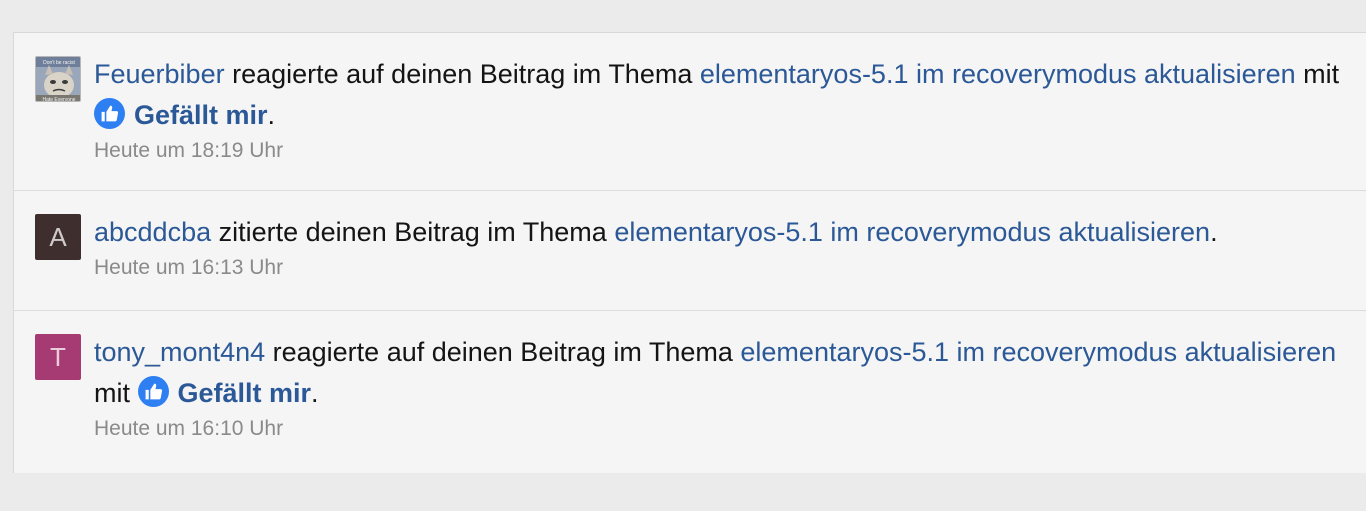 Image resolution: width=1366 pixels, height=511 pixels. What do you see at coordinates (413, 232) in the screenshot?
I see `notification-action-text: zitierte deinen Beitrag im Thema` at bounding box center [413, 232].